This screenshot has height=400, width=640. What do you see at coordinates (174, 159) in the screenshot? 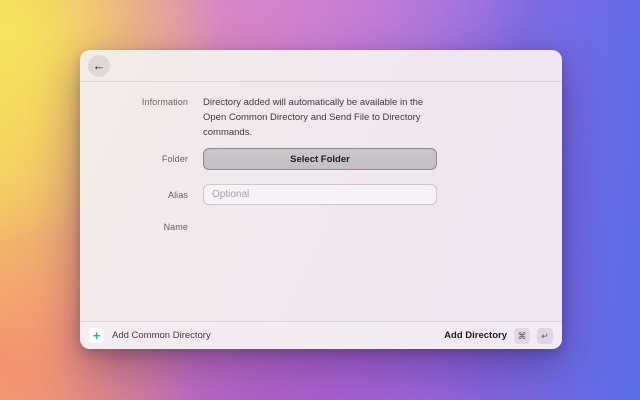
I see `folder-label: Folder` at bounding box center [174, 159].